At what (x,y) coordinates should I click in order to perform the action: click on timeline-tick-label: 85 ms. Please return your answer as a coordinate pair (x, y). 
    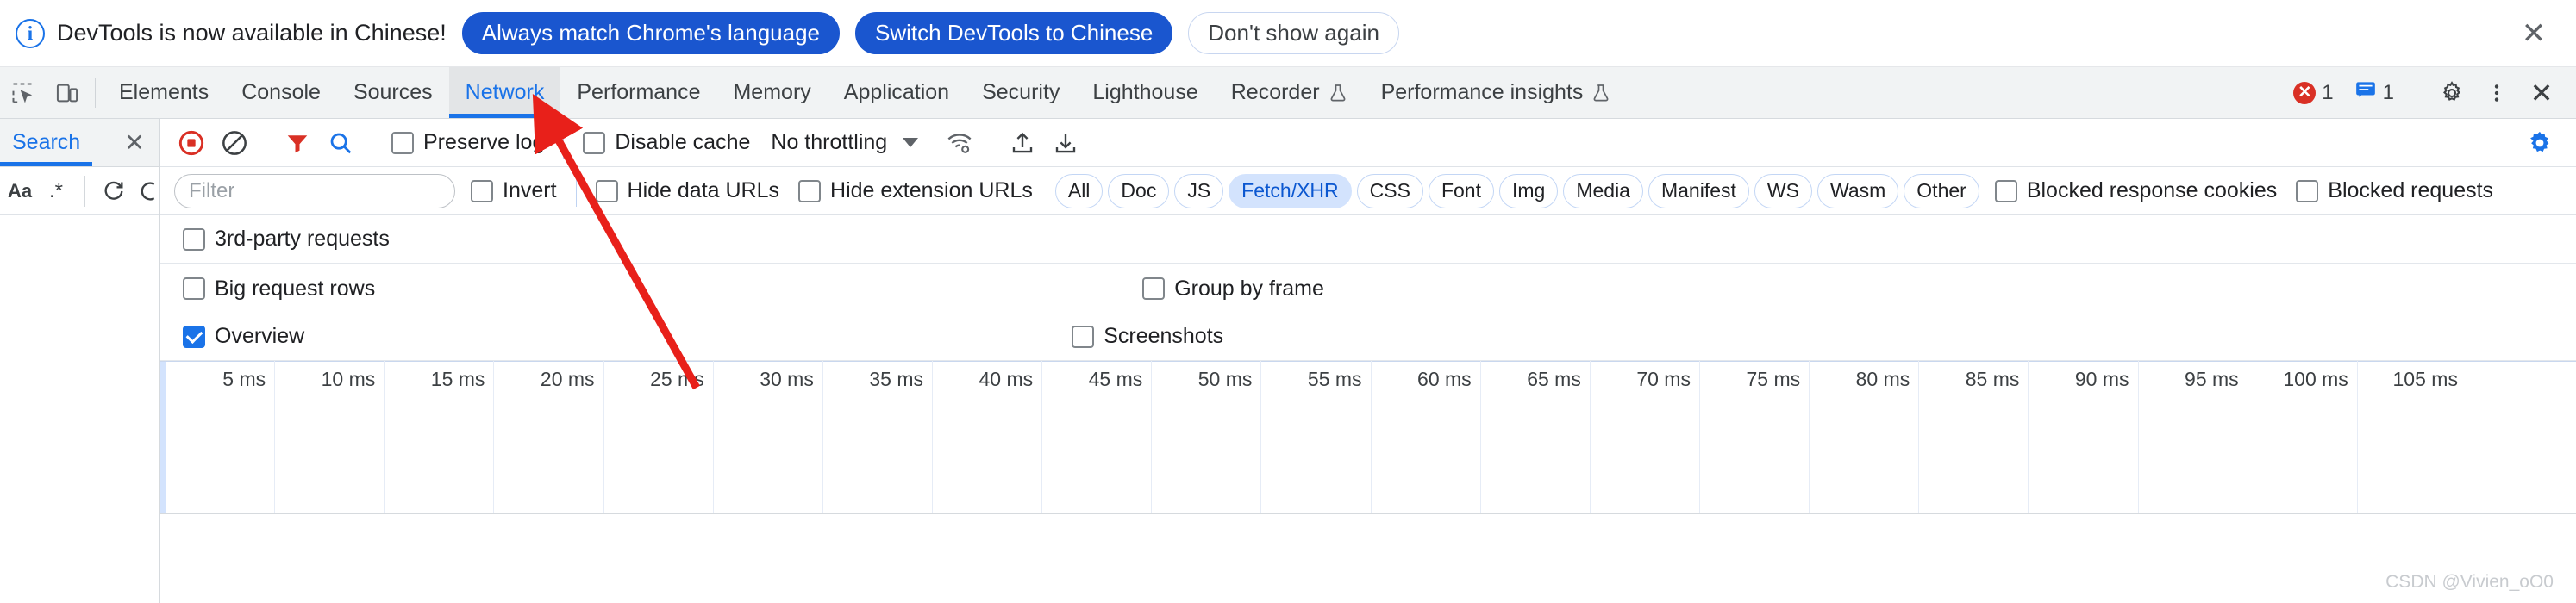
    Looking at the image, I should click on (1993, 379).